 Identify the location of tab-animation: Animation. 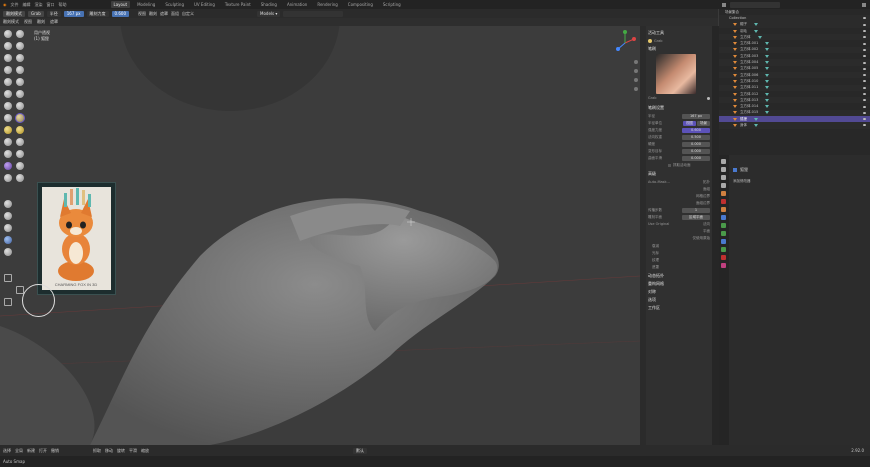
(297, 4).